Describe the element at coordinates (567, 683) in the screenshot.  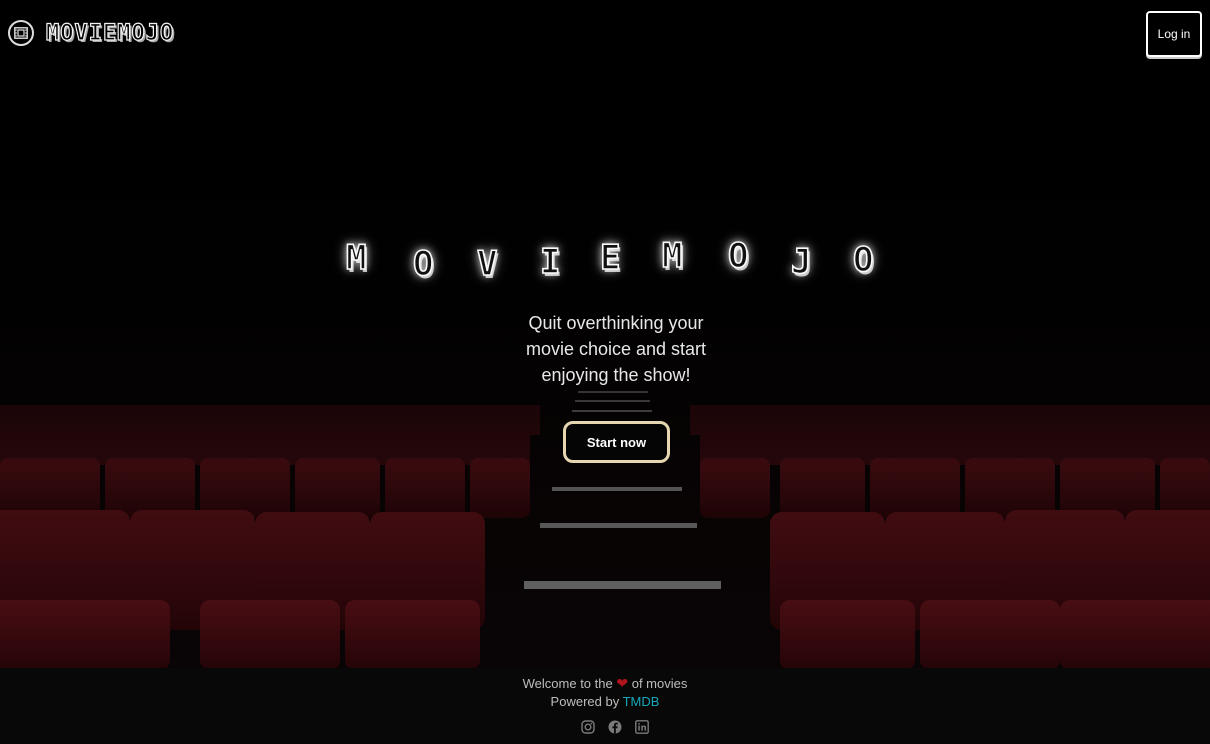
I see `welcome-prefix: Welcome to the` at that location.